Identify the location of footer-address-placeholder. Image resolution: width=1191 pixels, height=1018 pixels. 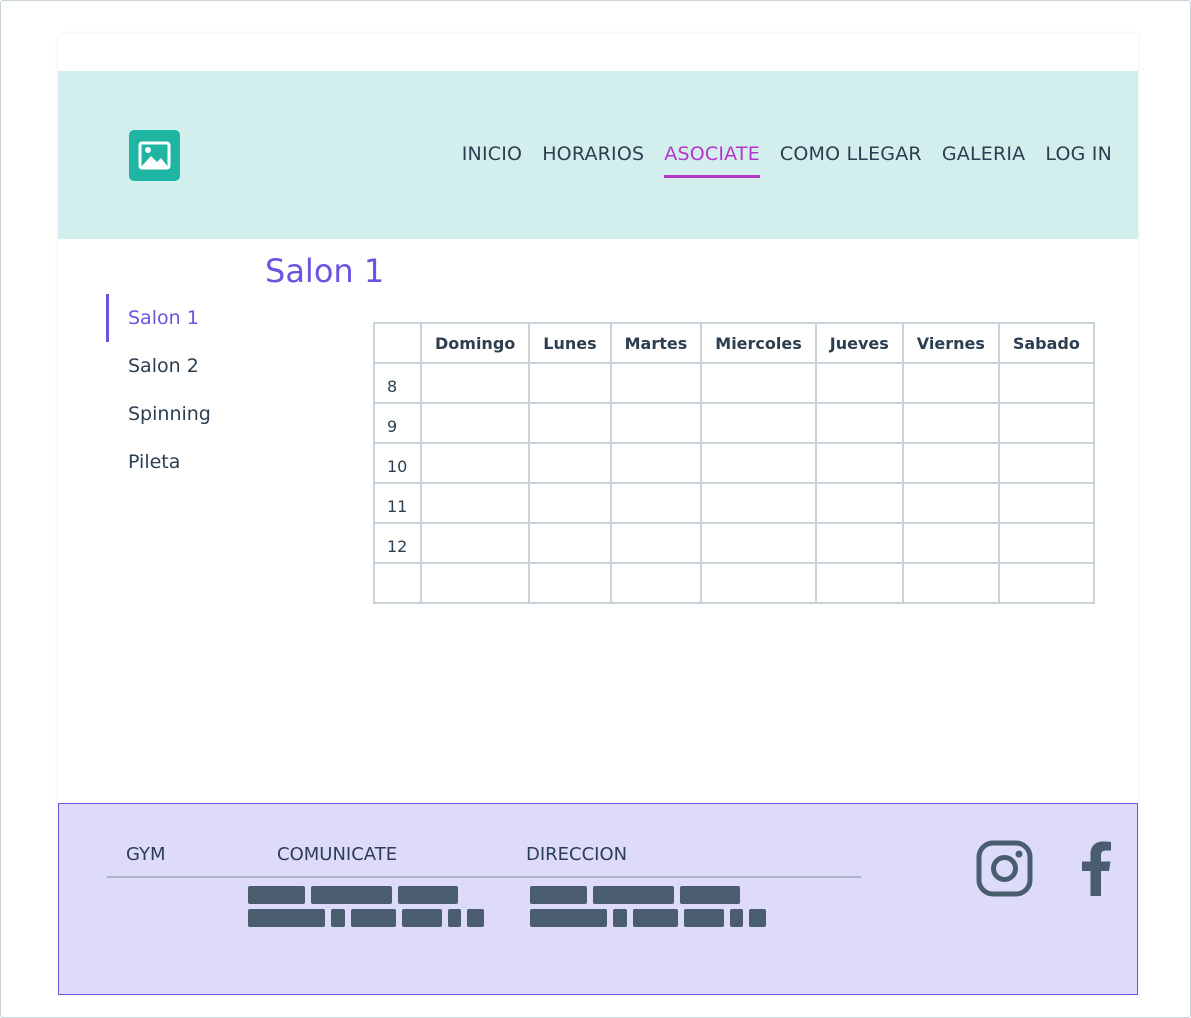
(648, 906).